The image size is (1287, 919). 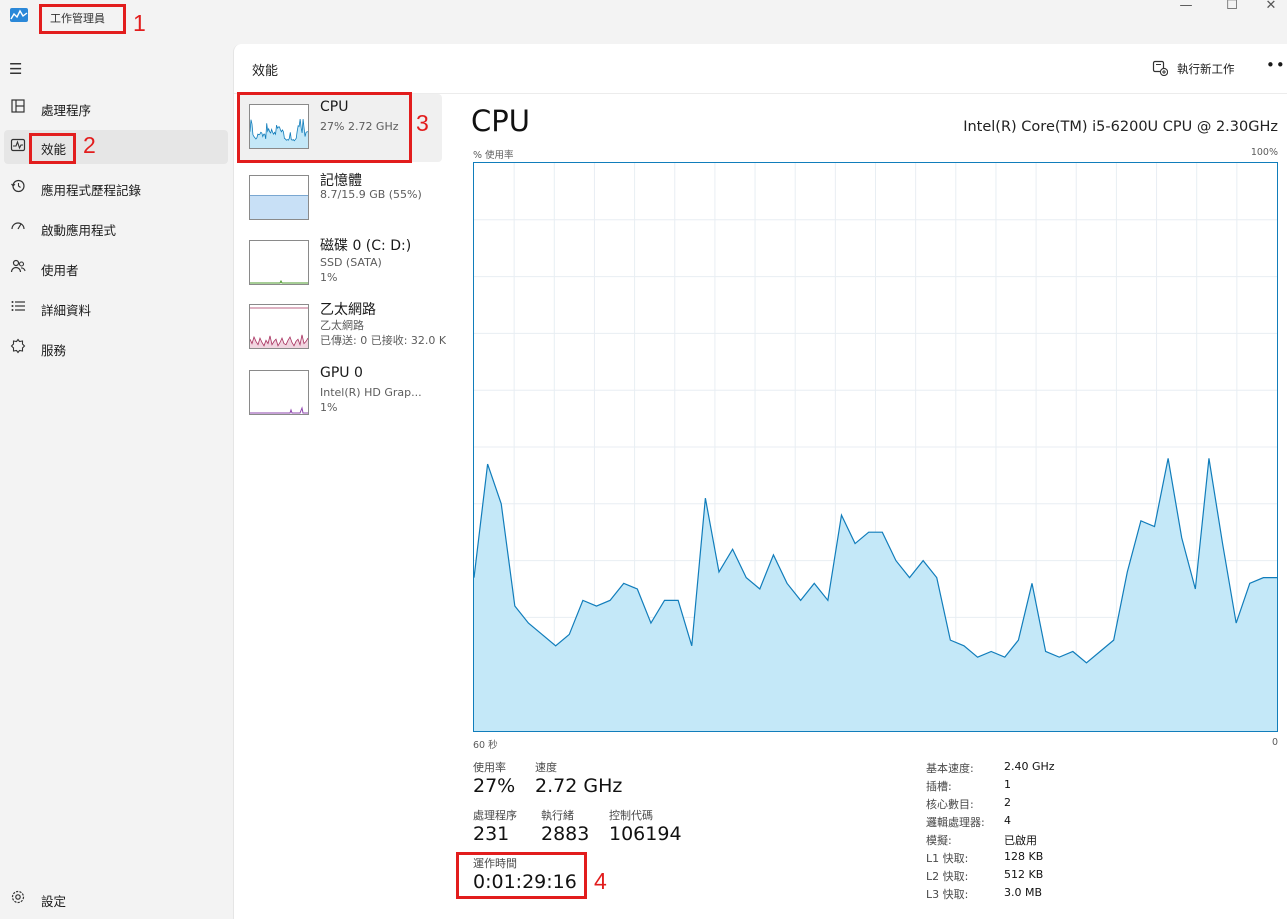 What do you see at coordinates (54, 901) in the screenshot?
I see `settings-label: 設定` at bounding box center [54, 901].